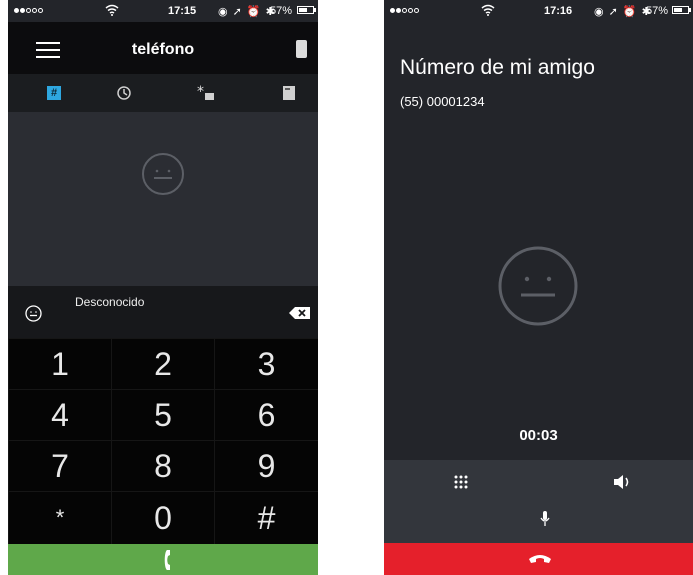  I want to click on key-1: 1, so click(59, 363).